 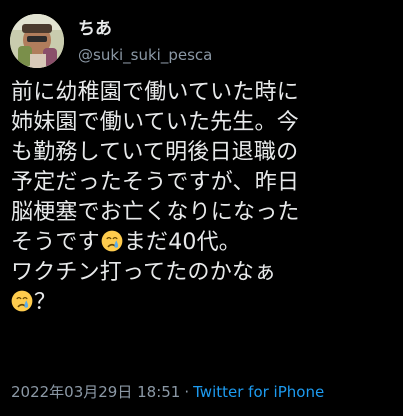 I want to click on tweet-line: ワクチン打ってたのかなぁ, so click(x=144, y=272).